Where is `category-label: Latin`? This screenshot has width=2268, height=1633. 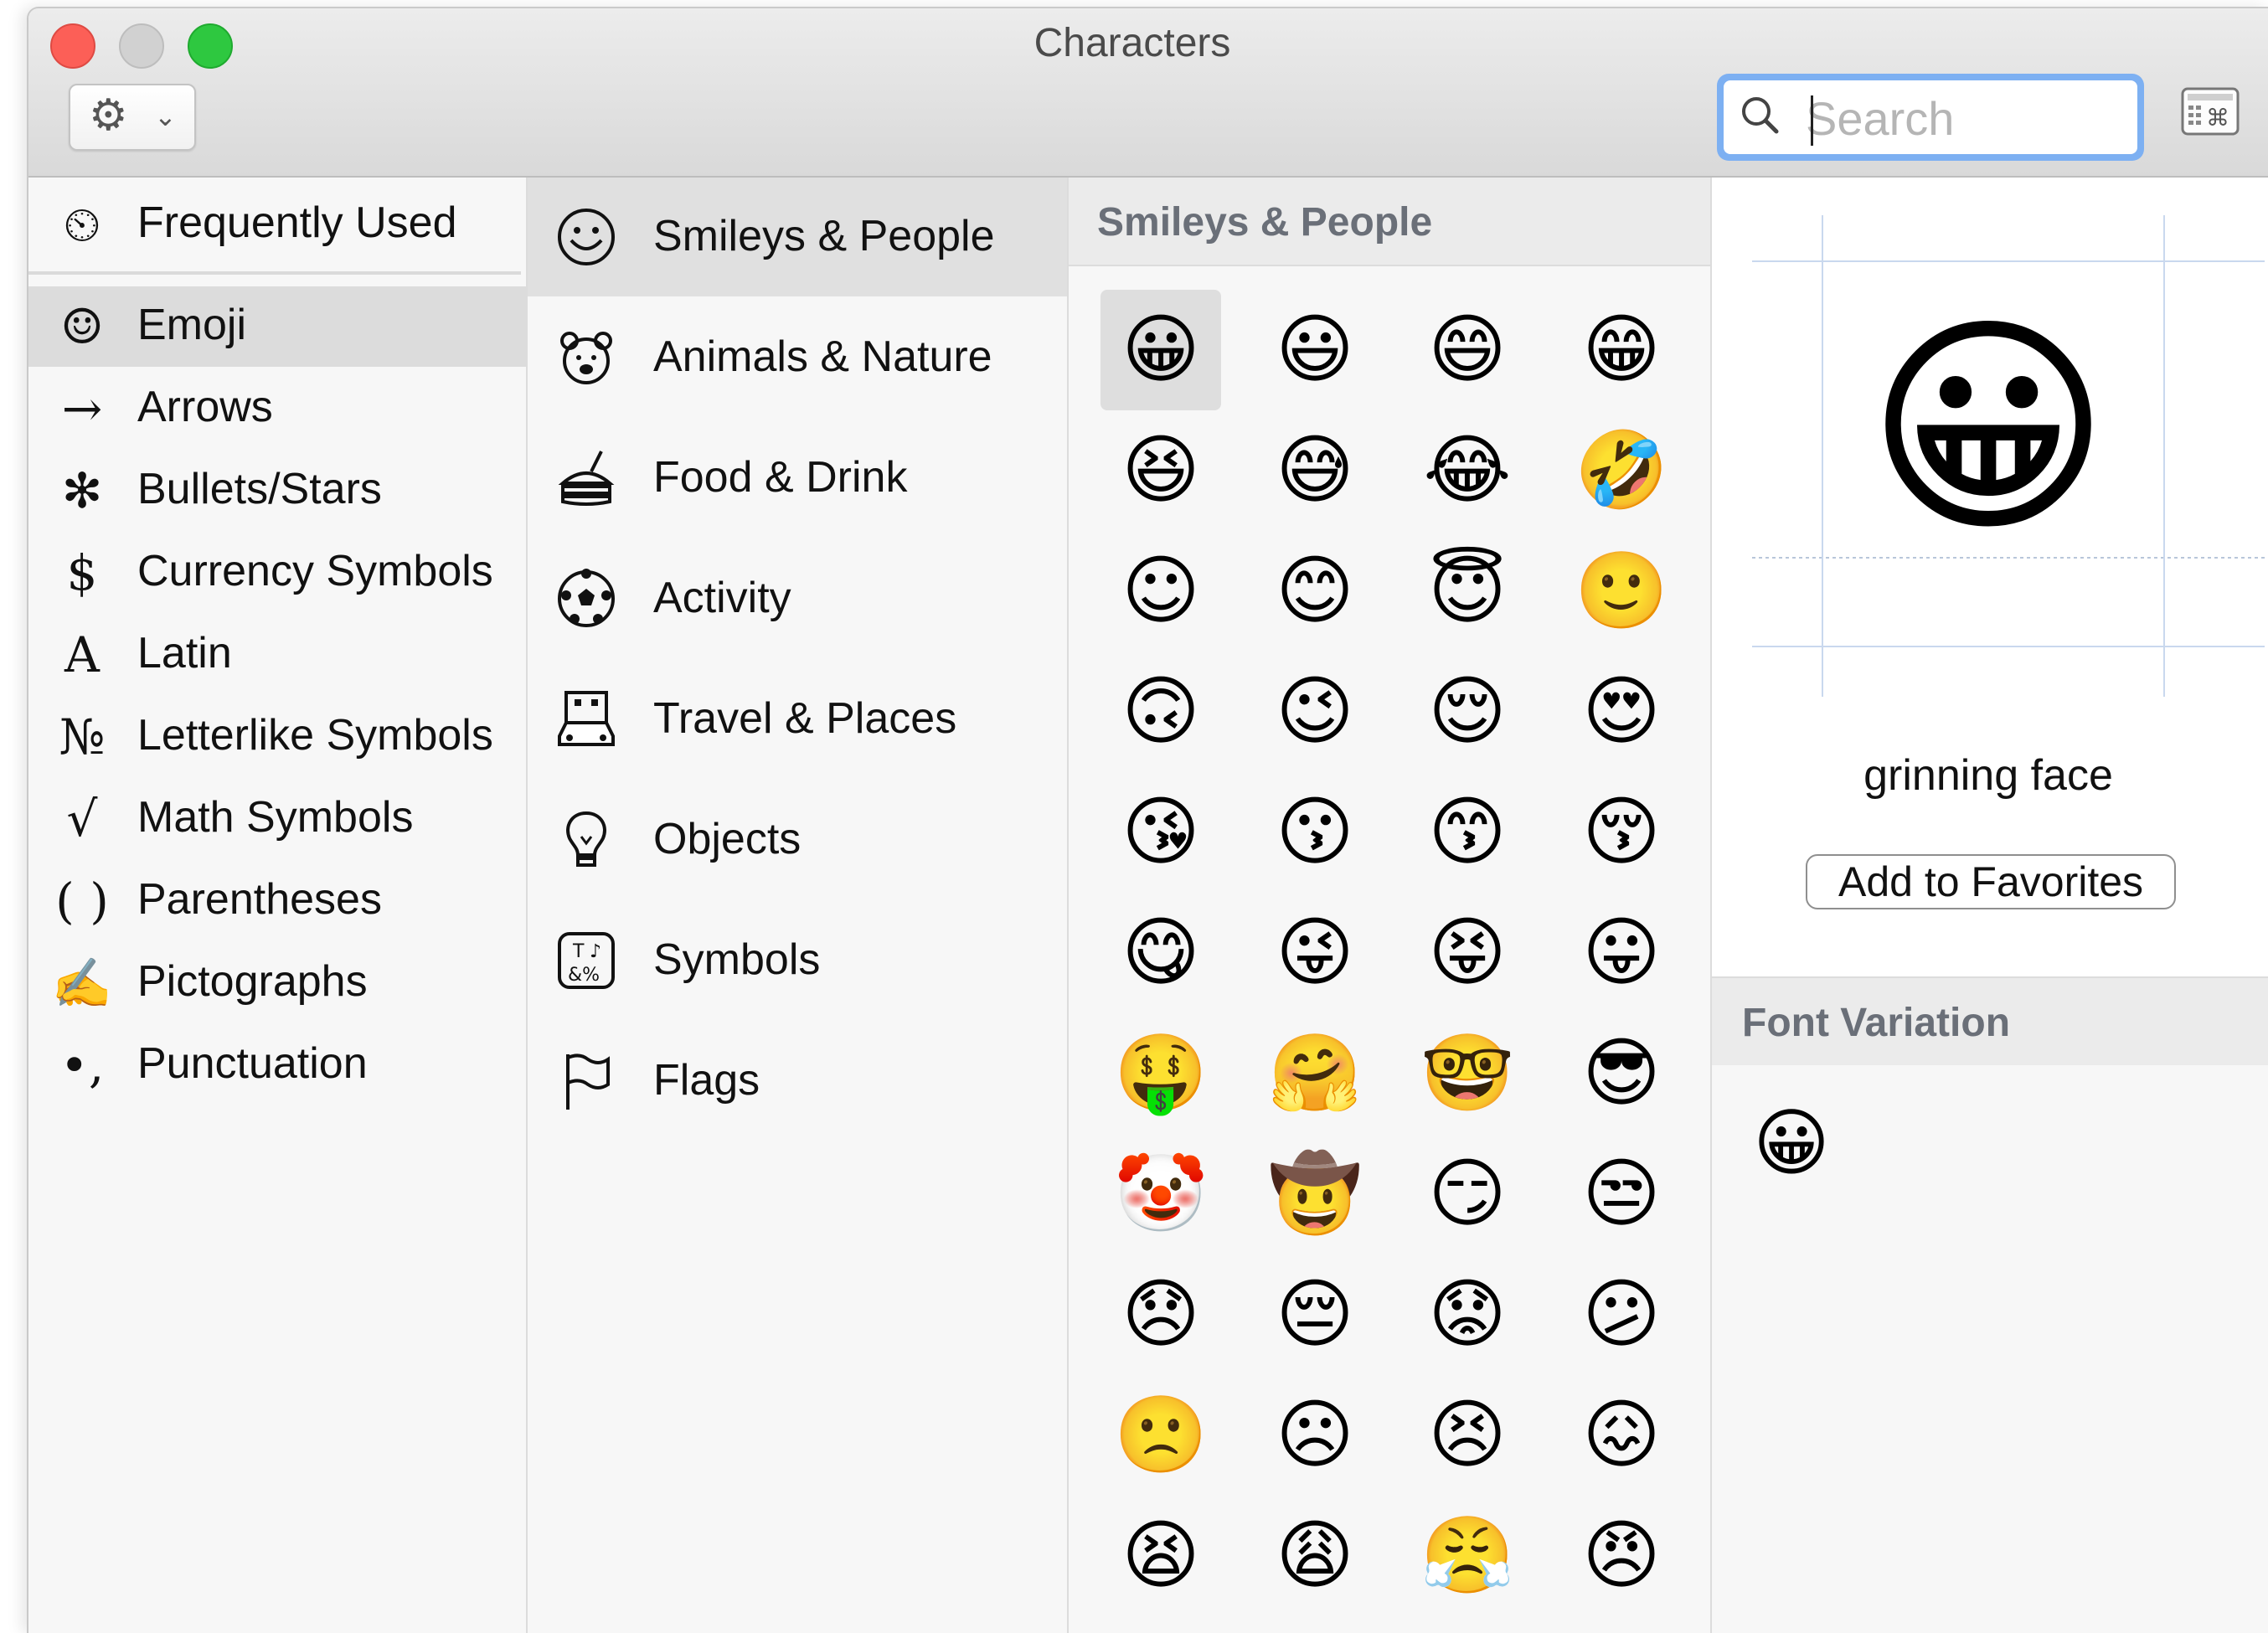 category-label: Latin is located at coordinates (184, 653).